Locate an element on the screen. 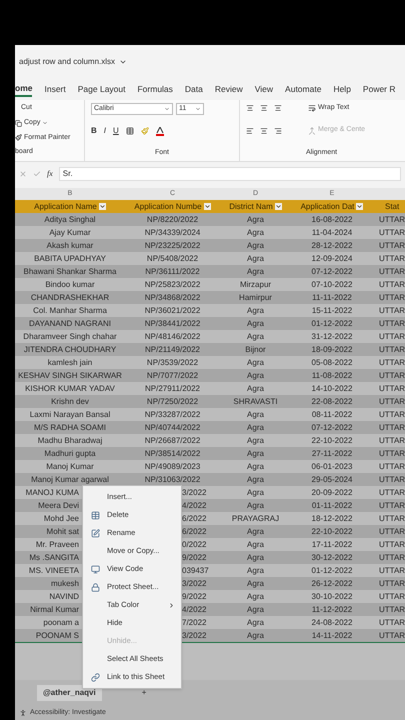 Image resolution: width=405 pixels, height=720 pixels. table-header: District Nam is located at coordinates (251, 206).